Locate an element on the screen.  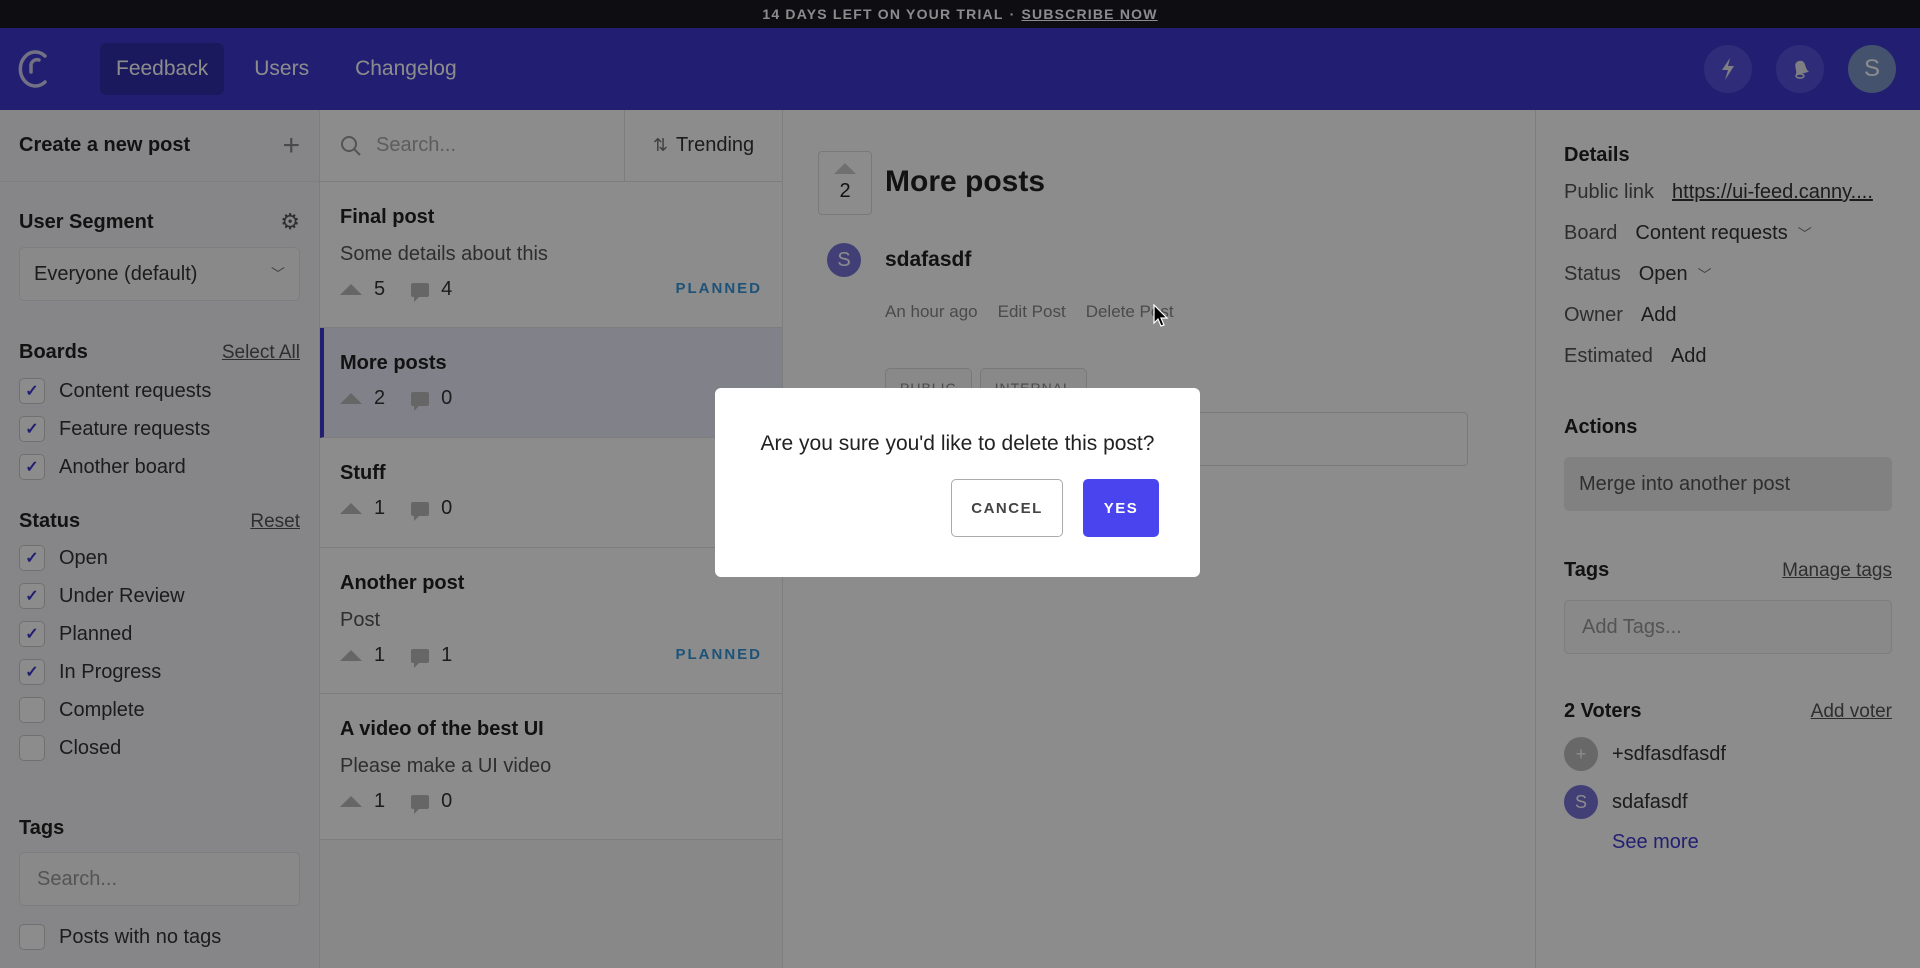
yes-button: YES is located at coordinates (1121, 508).